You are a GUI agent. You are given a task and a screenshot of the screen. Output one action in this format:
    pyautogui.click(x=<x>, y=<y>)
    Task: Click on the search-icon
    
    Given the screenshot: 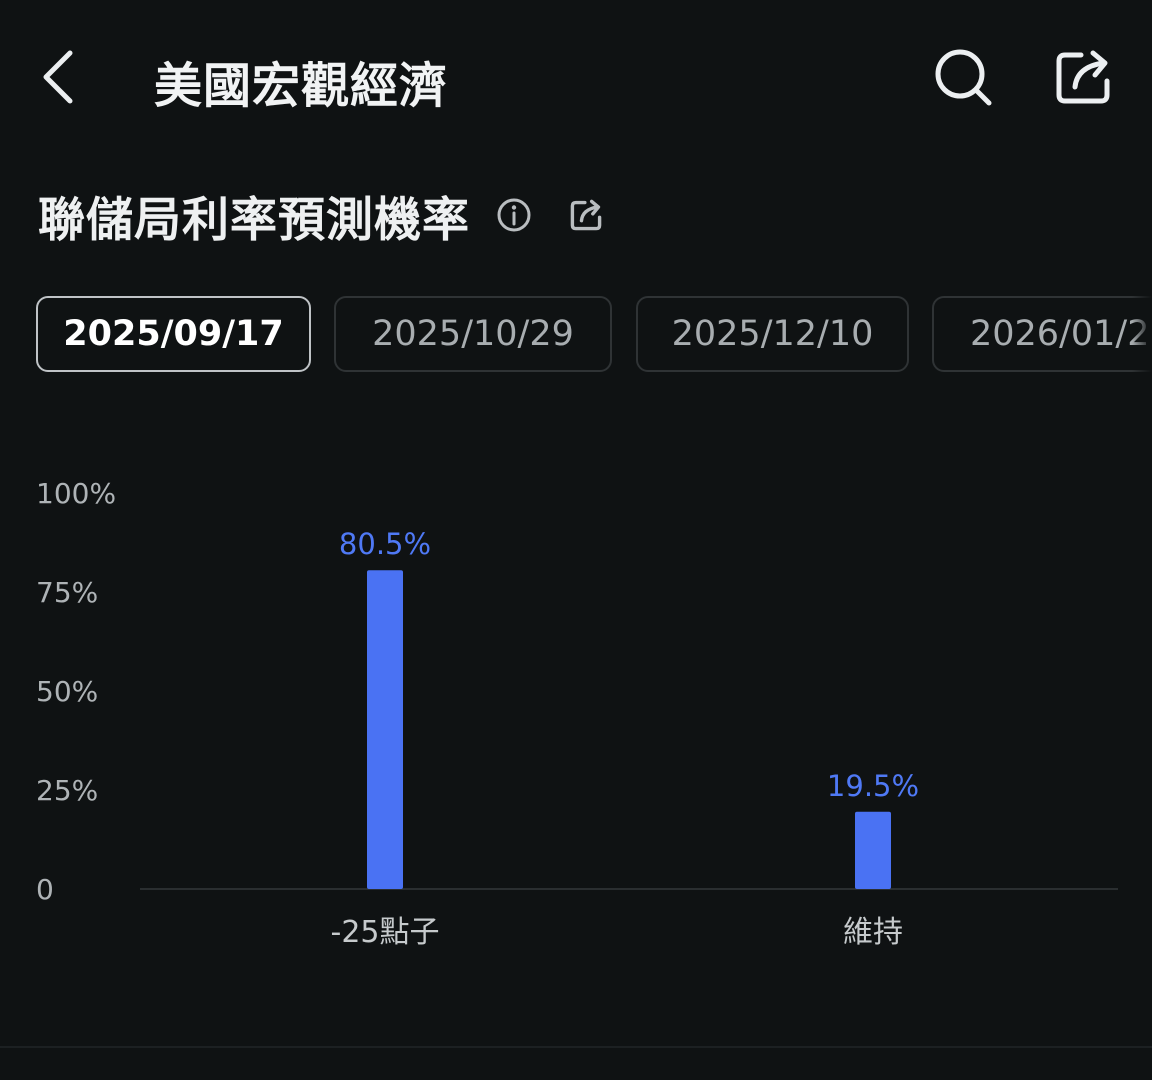 What is the action you would take?
    pyautogui.click(x=963, y=77)
    